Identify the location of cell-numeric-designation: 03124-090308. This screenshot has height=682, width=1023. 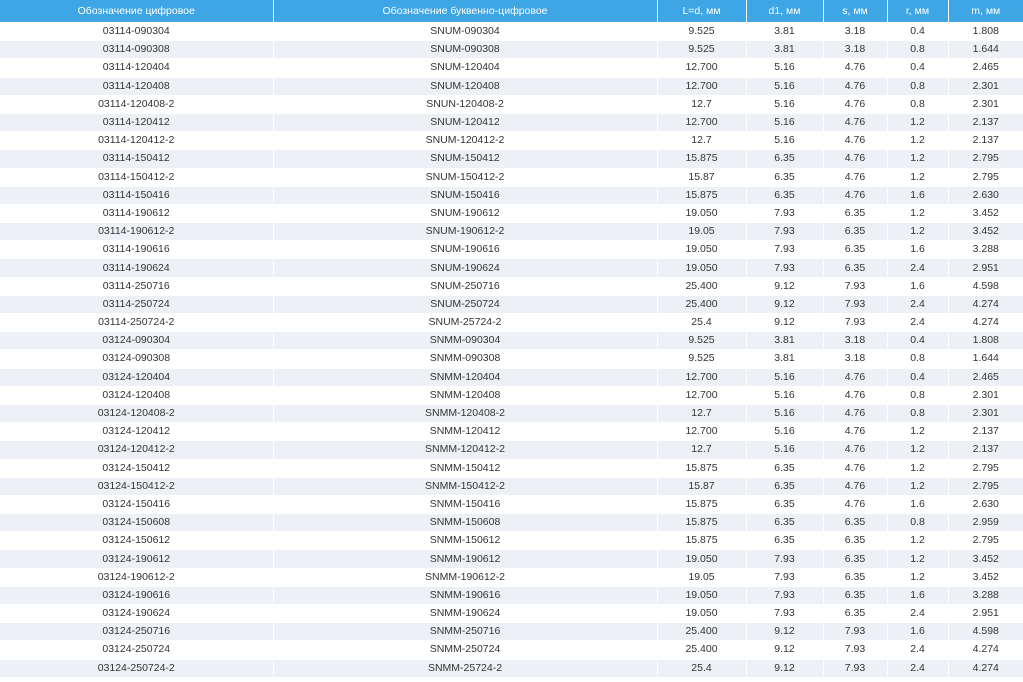
(137, 359).